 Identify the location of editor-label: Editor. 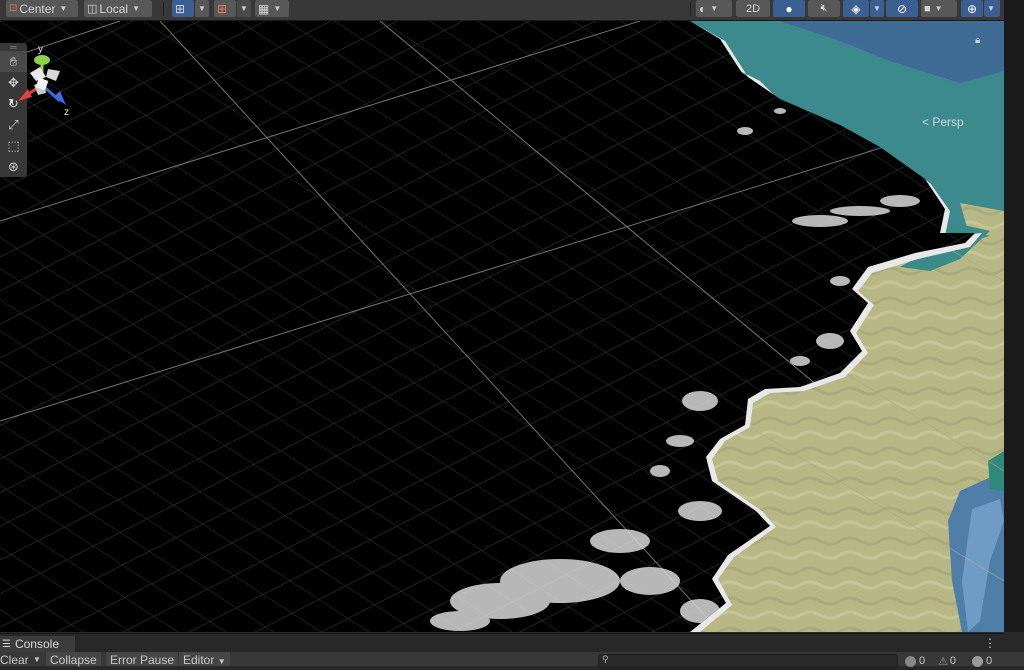
(199, 660).